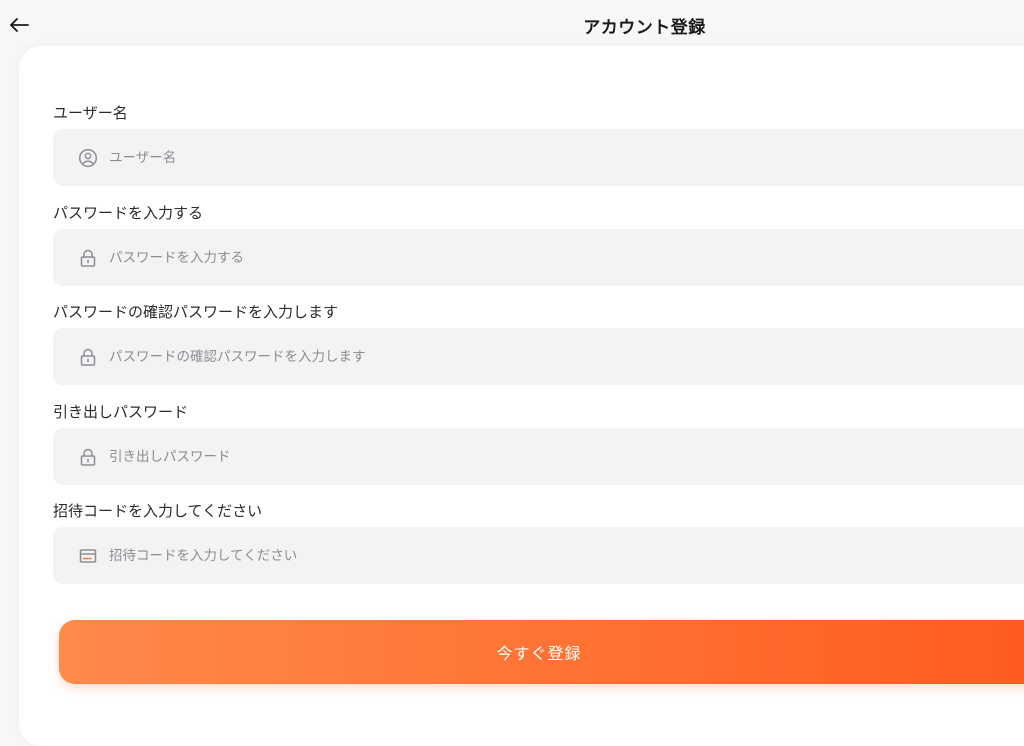  Describe the element at coordinates (559, 456) in the screenshot. I see `withdraw-password-input` at that location.